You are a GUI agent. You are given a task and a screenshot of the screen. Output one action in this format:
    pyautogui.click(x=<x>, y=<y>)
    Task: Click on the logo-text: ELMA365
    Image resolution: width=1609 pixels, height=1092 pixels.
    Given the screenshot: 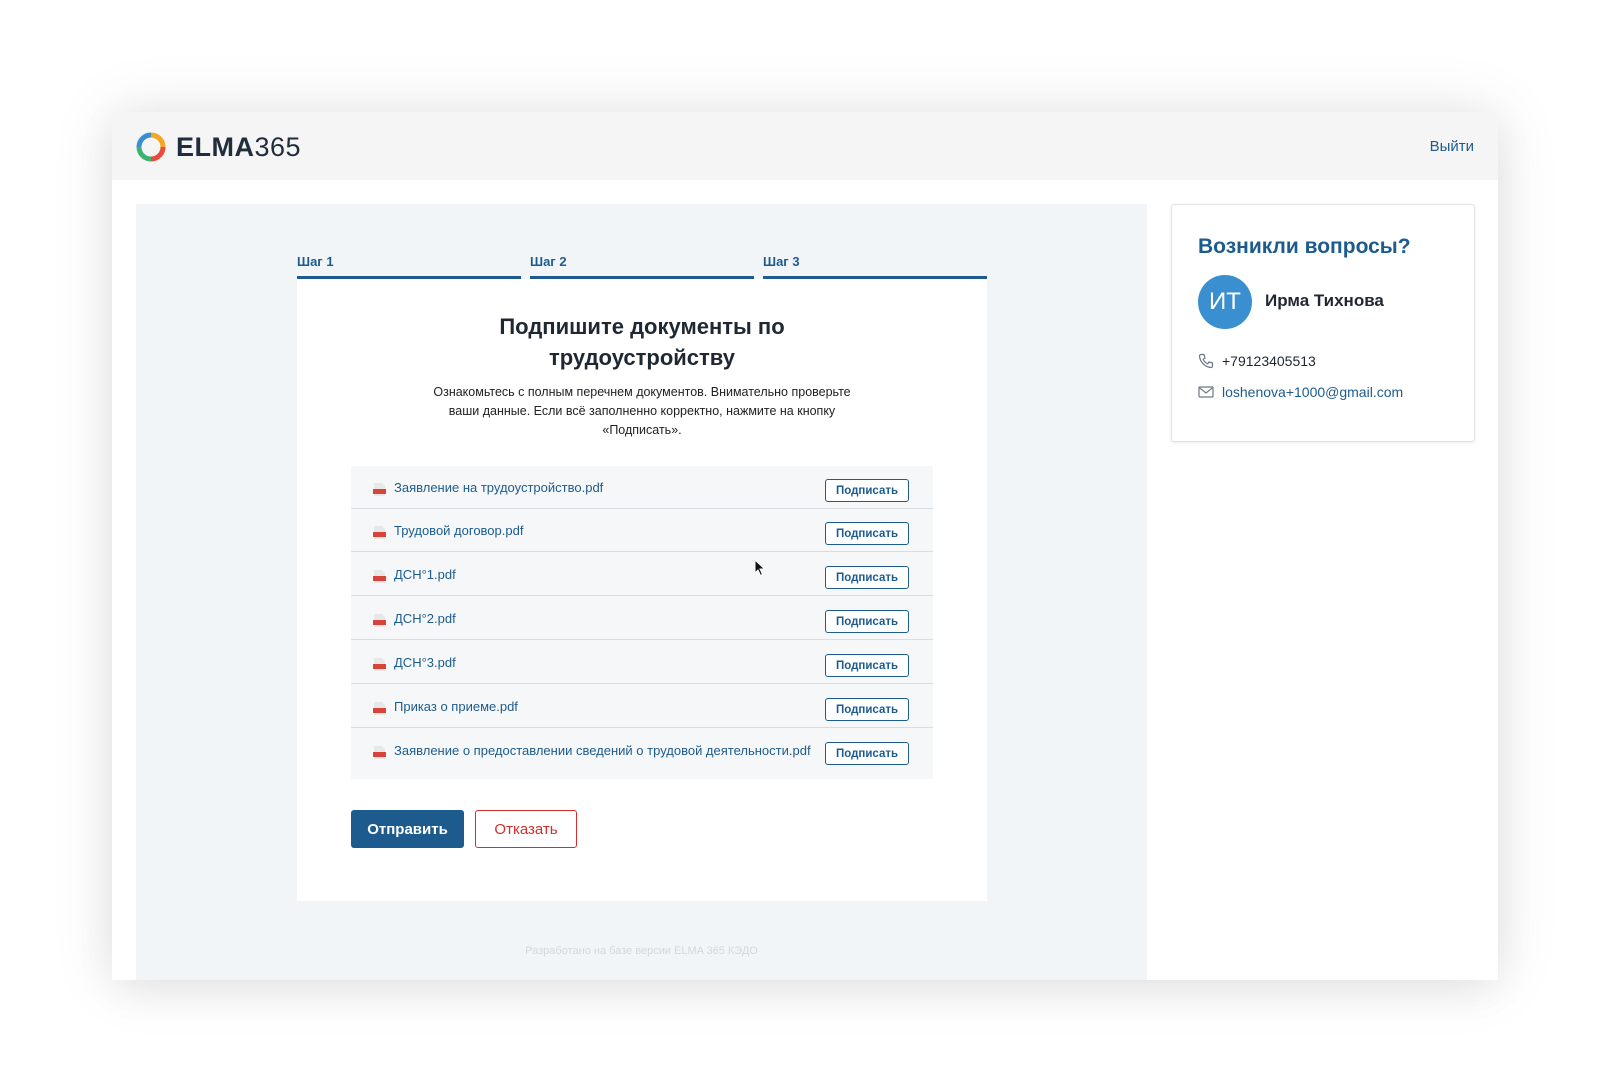 What is the action you would take?
    pyautogui.click(x=239, y=147)
    